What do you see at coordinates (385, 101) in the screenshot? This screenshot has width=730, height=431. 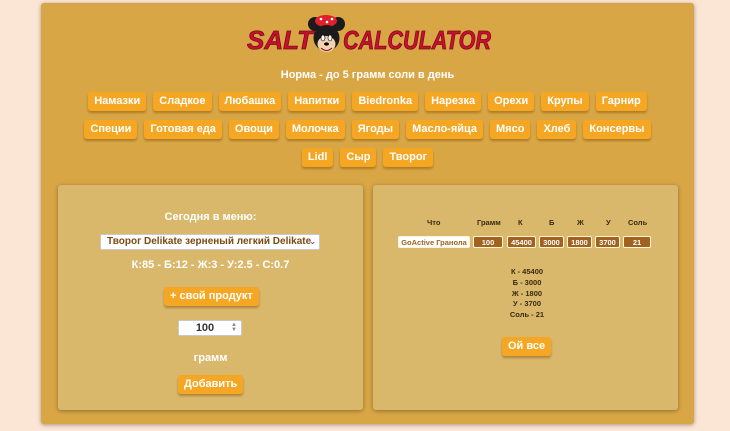 I see `category-button-biedronka: Biedronka` at bounding box center [385, 101].